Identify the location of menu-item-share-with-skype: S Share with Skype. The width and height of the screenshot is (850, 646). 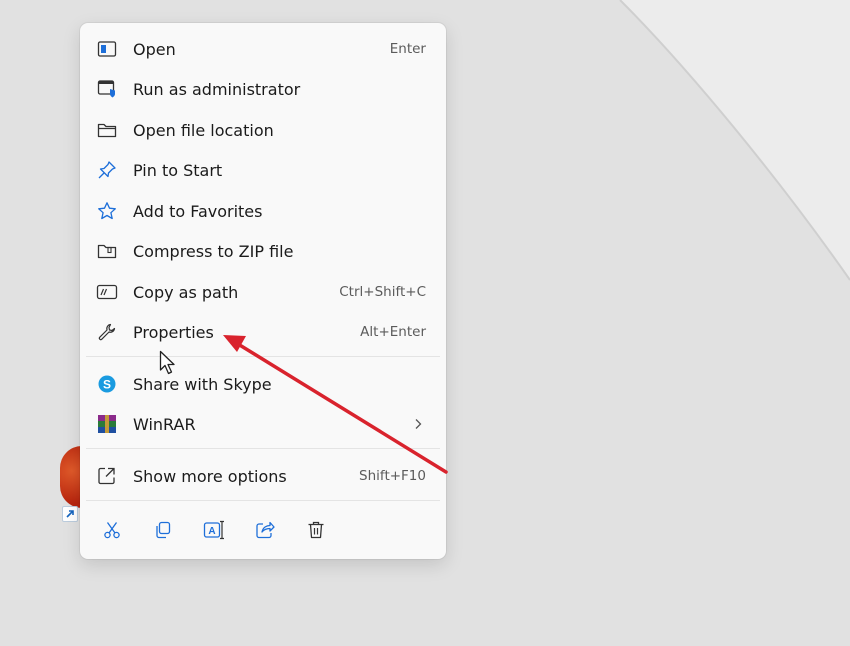
(263, 384).